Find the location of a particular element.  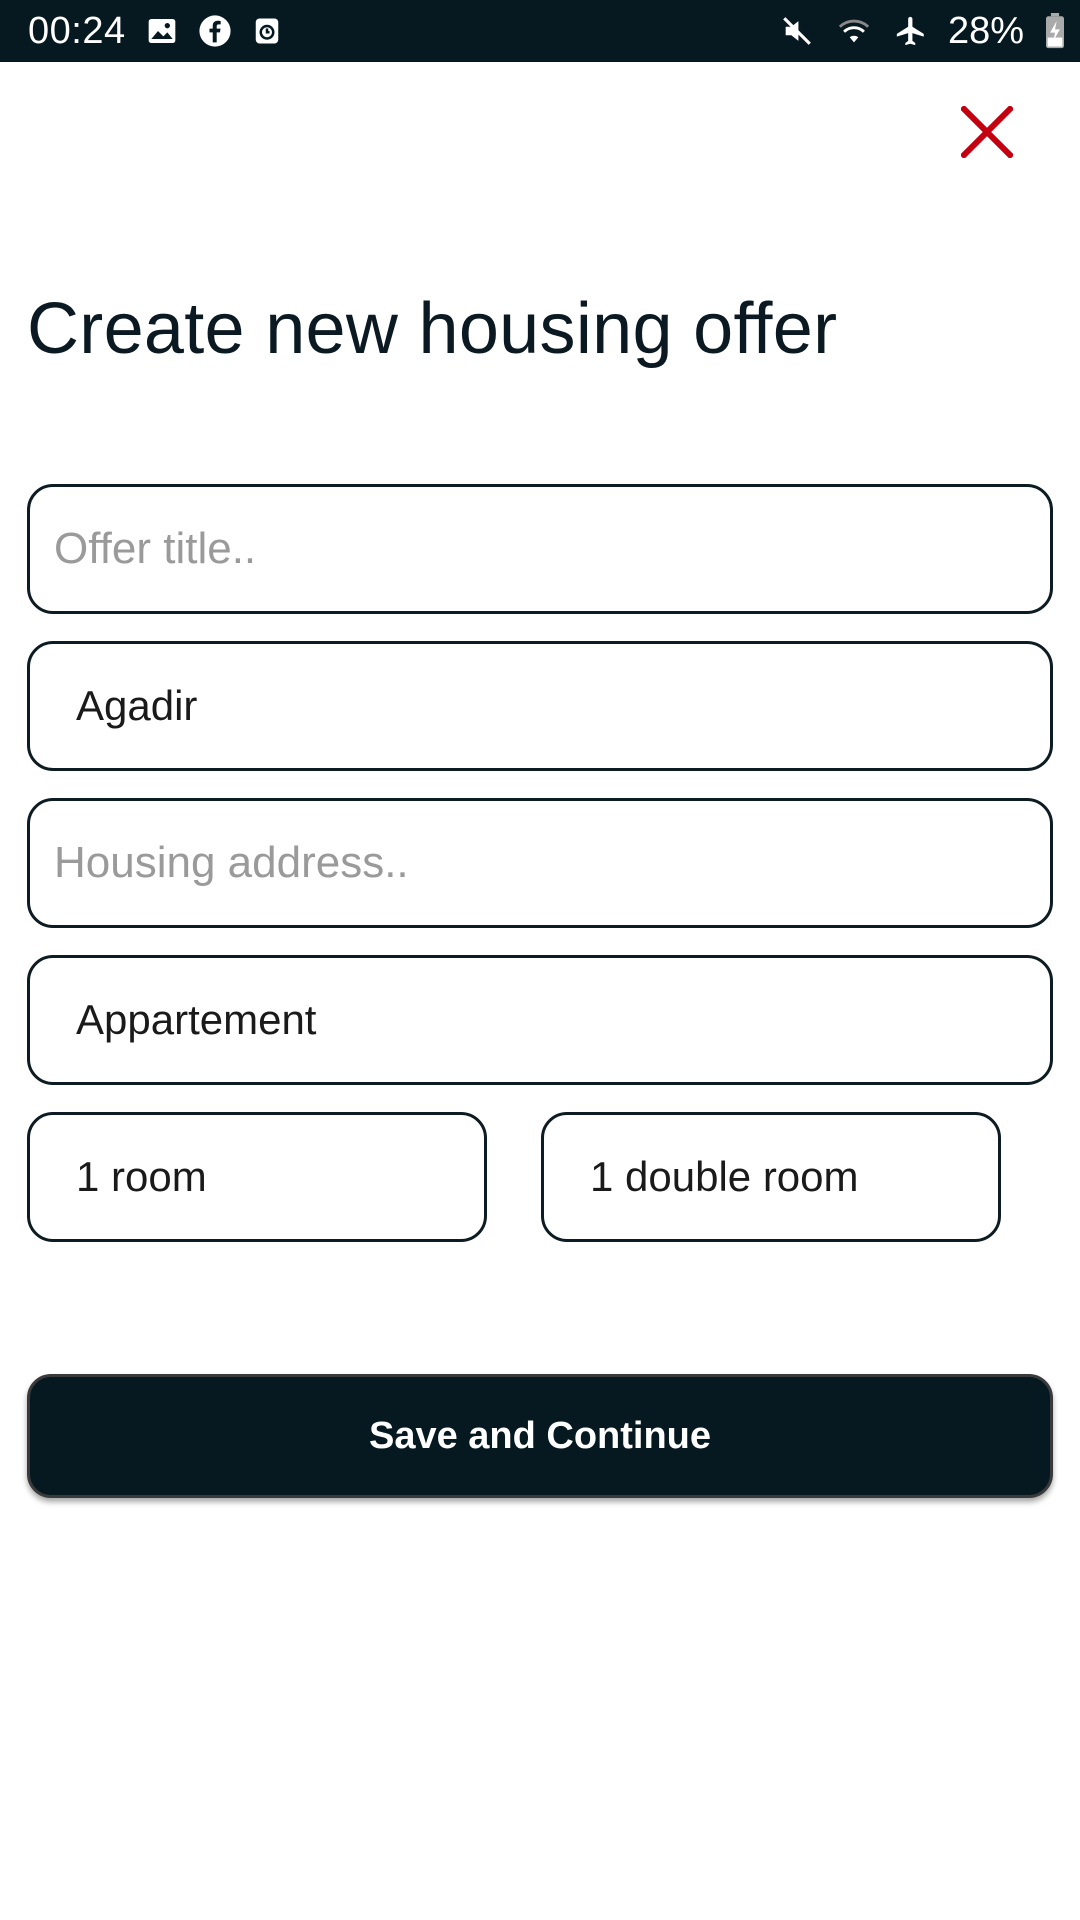

battery-percentage: 28% is located at coordinates (985, 30).